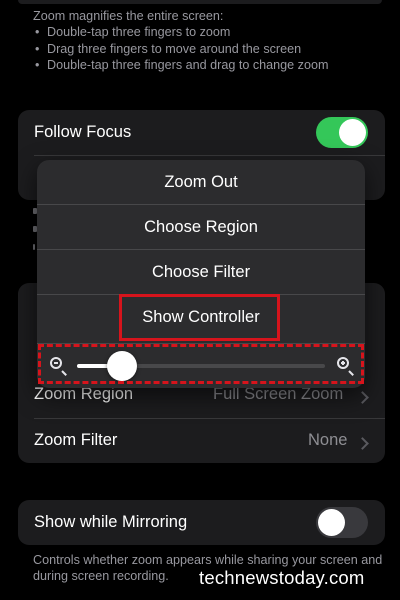 This screenshot has width=400, height=600. What do you see at coordinates (83, 132) in the screenshot?
I see `follow-focus-label: Follow Focus` at bounding box center [83, 132].